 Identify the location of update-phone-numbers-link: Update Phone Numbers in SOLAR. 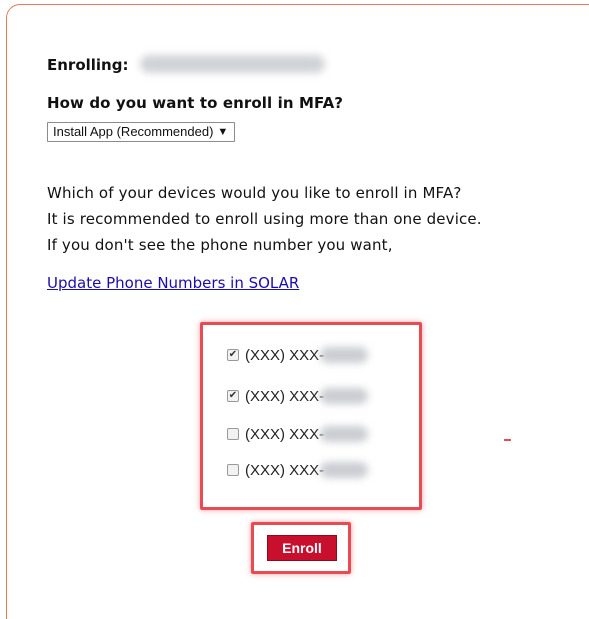
(173, 283).